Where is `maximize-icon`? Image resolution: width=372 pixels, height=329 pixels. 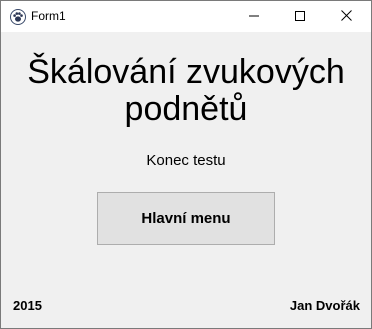
maximize-icon is located at coordinates (300, 17).